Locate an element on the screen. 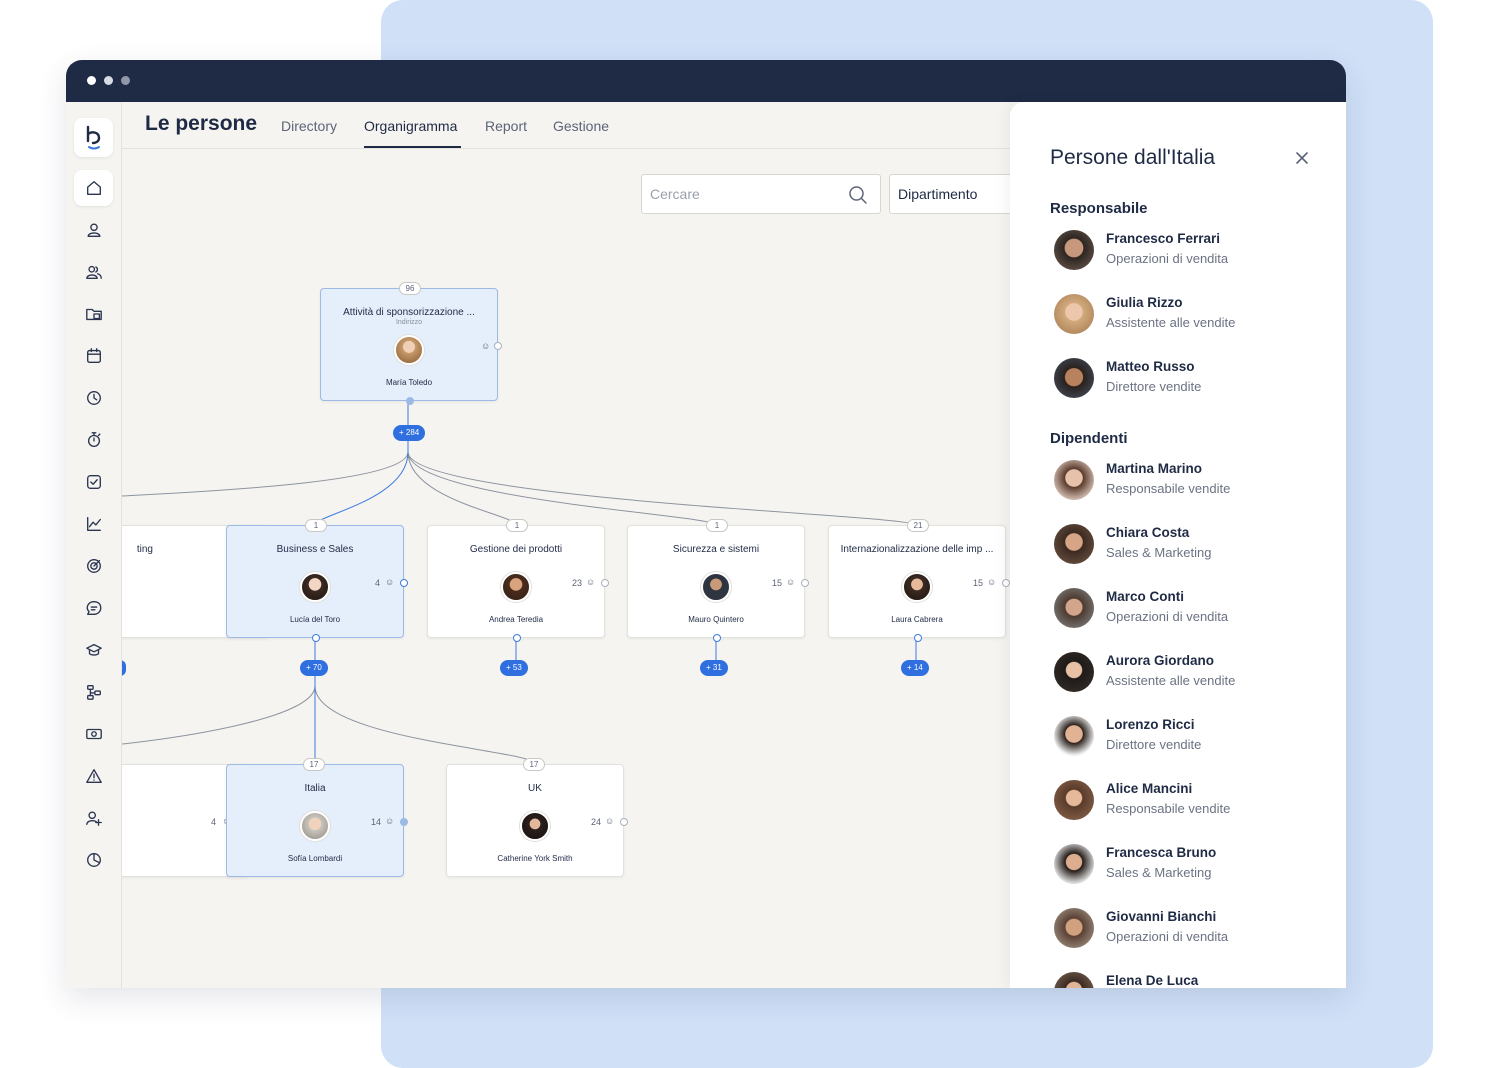 This screenshot has height=1068, width=1501. nav-training is located at coordinates (93, 650).